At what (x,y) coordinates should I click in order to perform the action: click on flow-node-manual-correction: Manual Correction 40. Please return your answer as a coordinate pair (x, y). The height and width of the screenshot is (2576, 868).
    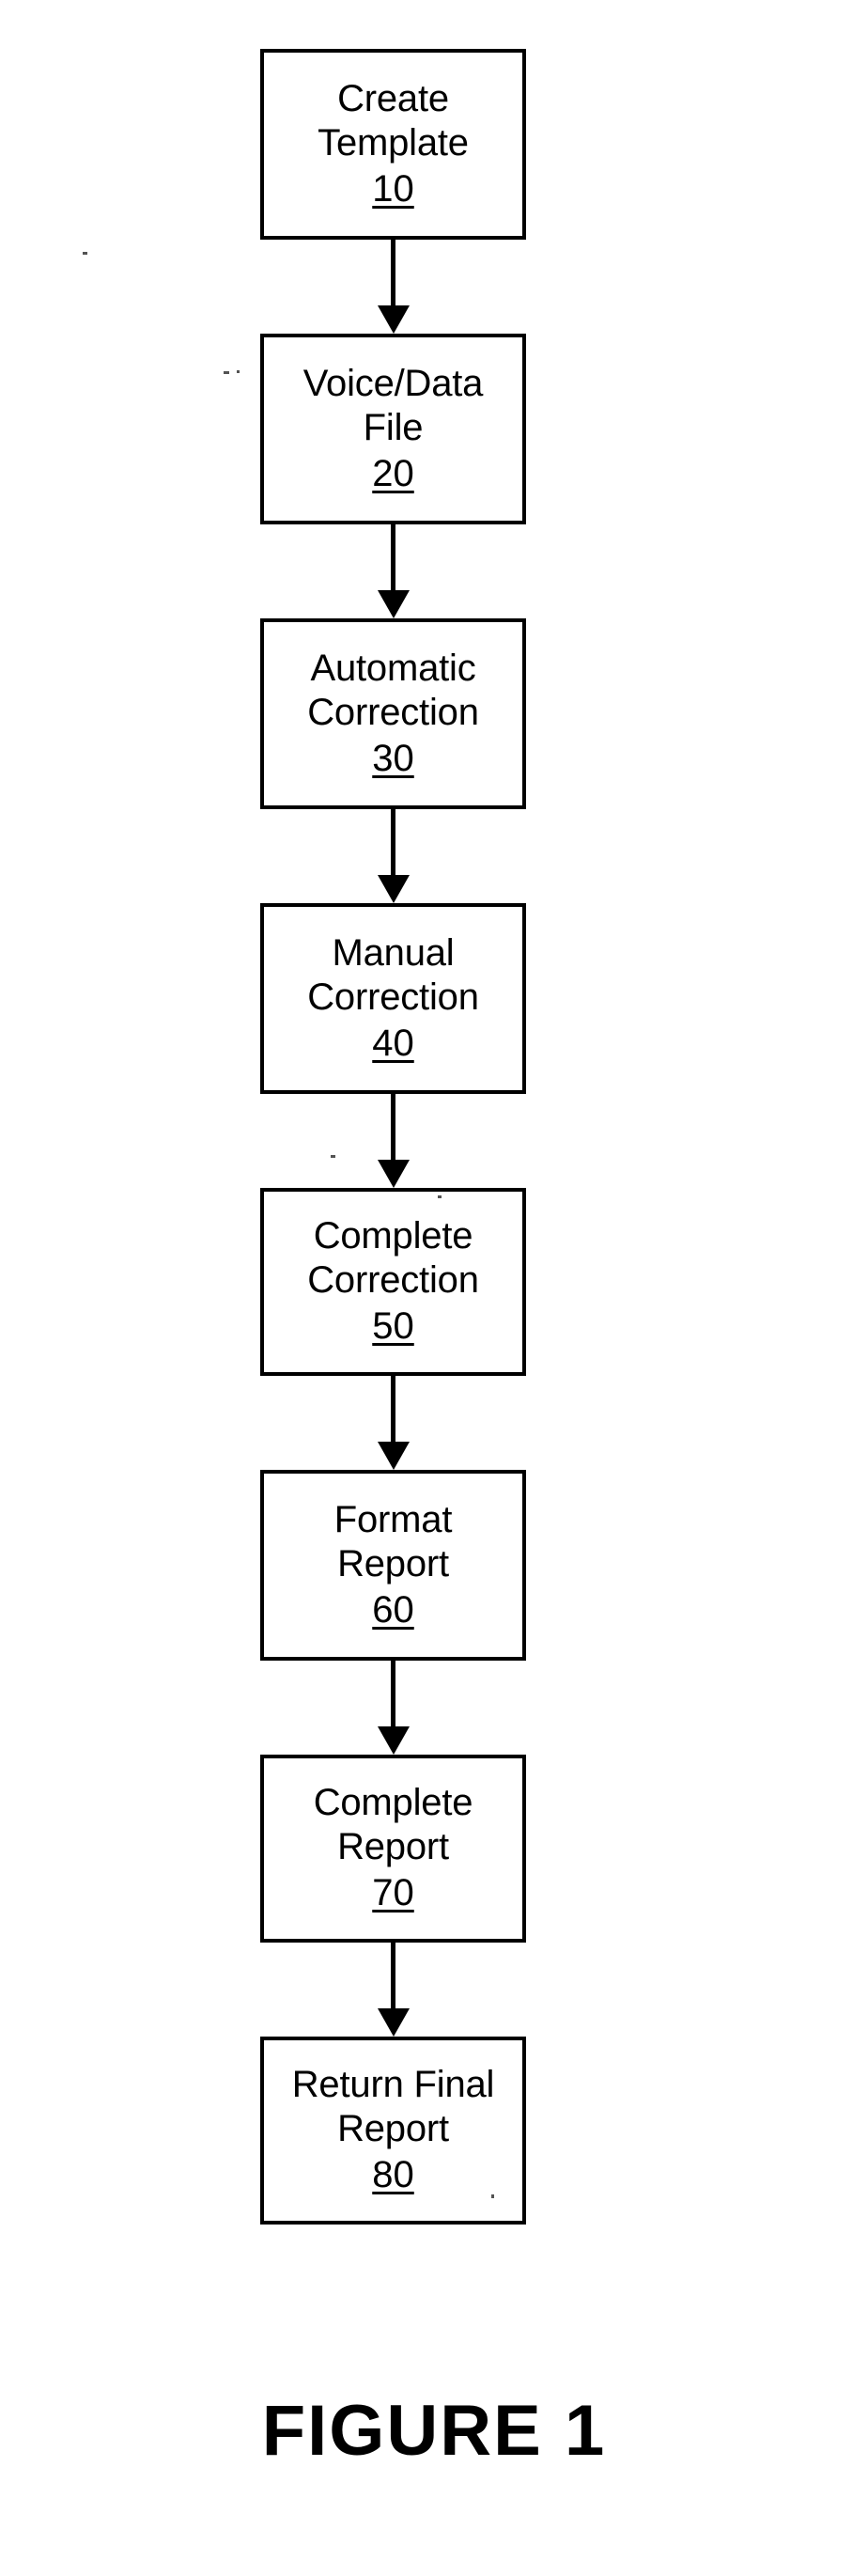
    Looking at the image, I should click on (393, 999).